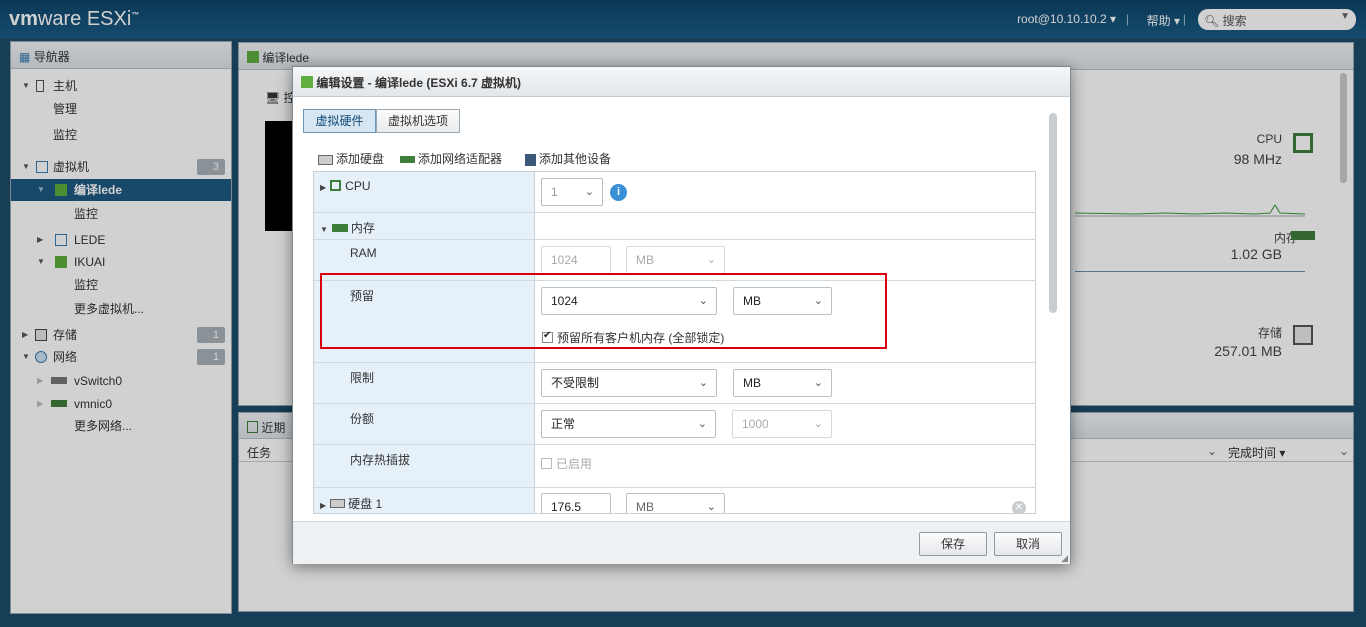 This screenshot has width=1366, height=627. Describe the element at coordinates (675, 503) in the screenshot. I see `disk-unit-select: MB ⌄` at that location.